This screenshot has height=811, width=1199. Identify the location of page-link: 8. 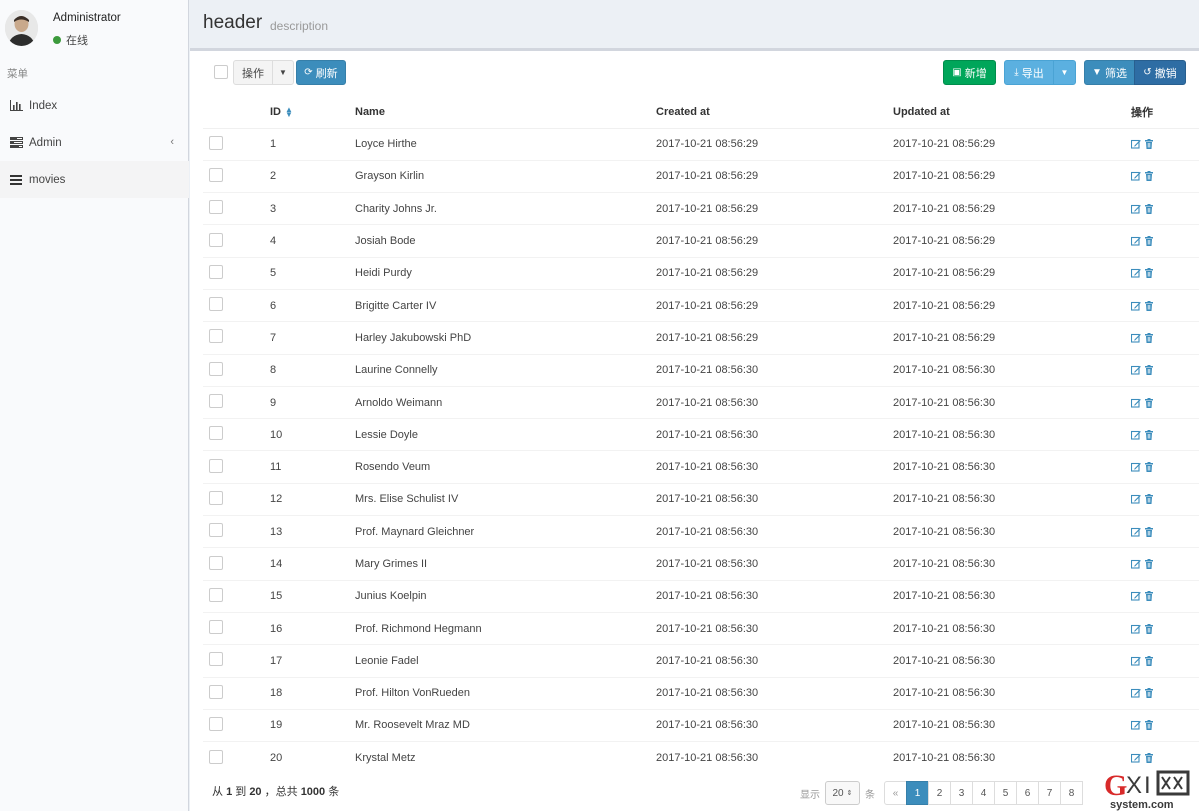
(1071, 793).